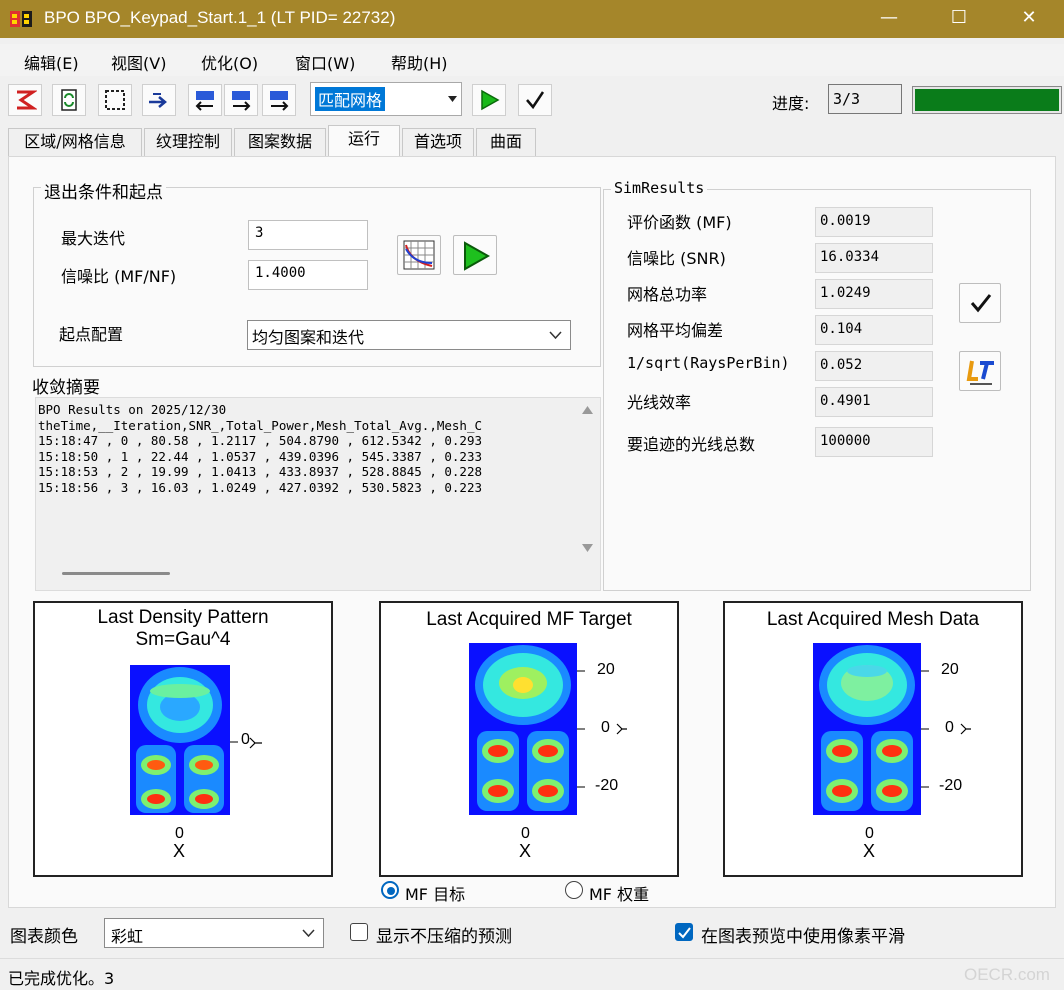  I want to click on start-config-label: 起点配置, so click(91, 334).